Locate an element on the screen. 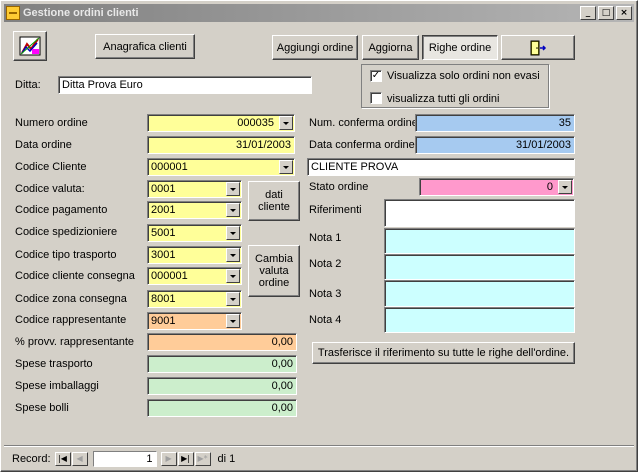 Image resolution: width=638 pixels, height=472 pixels. window-title: Gestione ordini clienti is located at coordinates (81, 13).